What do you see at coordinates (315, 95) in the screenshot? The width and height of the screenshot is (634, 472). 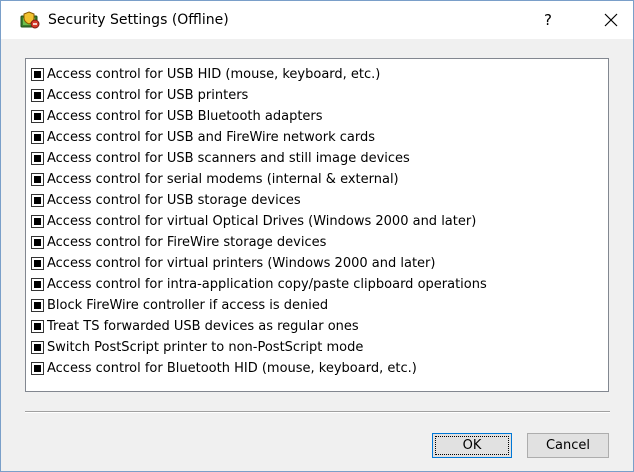 I see `list-item: Access control for USB printers` at bounding box center [315, 95].